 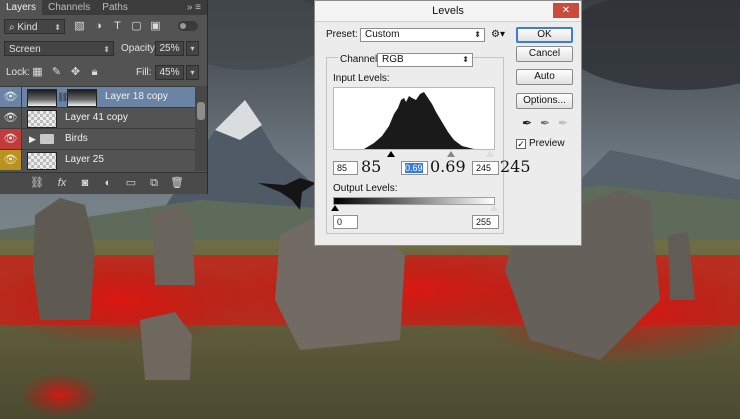 I want to click on trash-icon: 🗑︎, so click(x=177, y=183).